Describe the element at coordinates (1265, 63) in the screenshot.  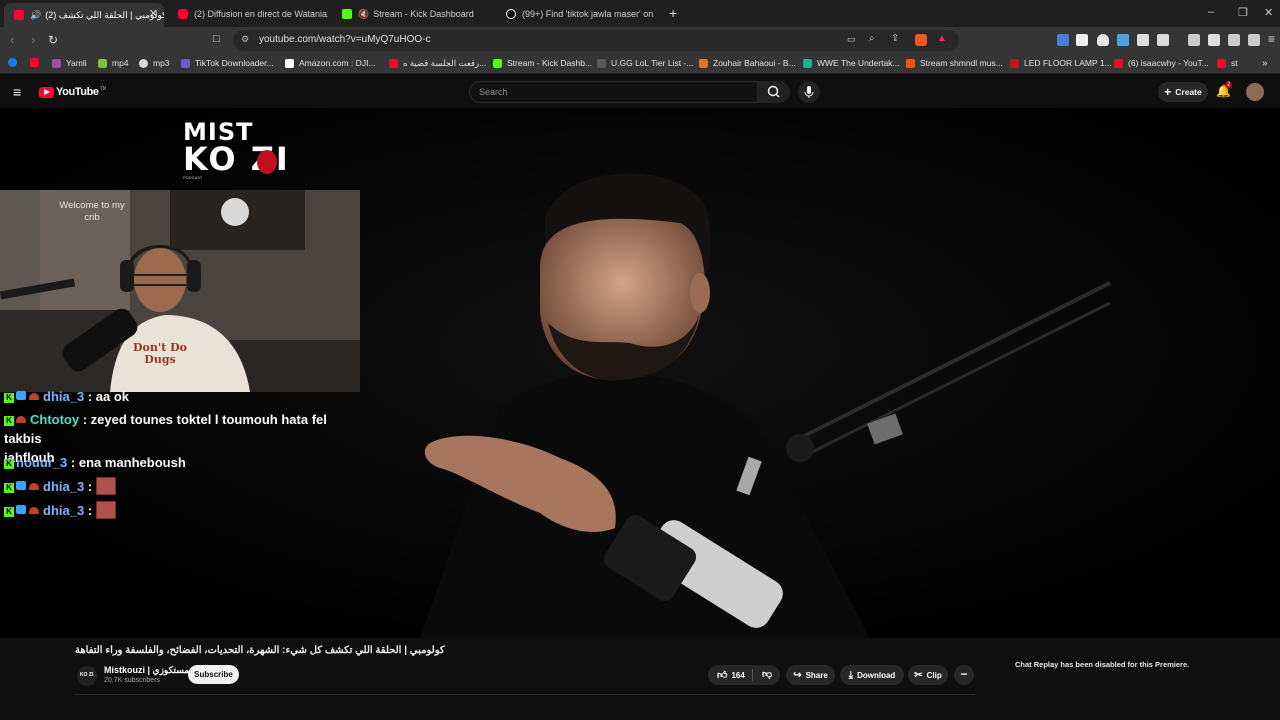
I see `more-bookmarks-icon: »` at that location.